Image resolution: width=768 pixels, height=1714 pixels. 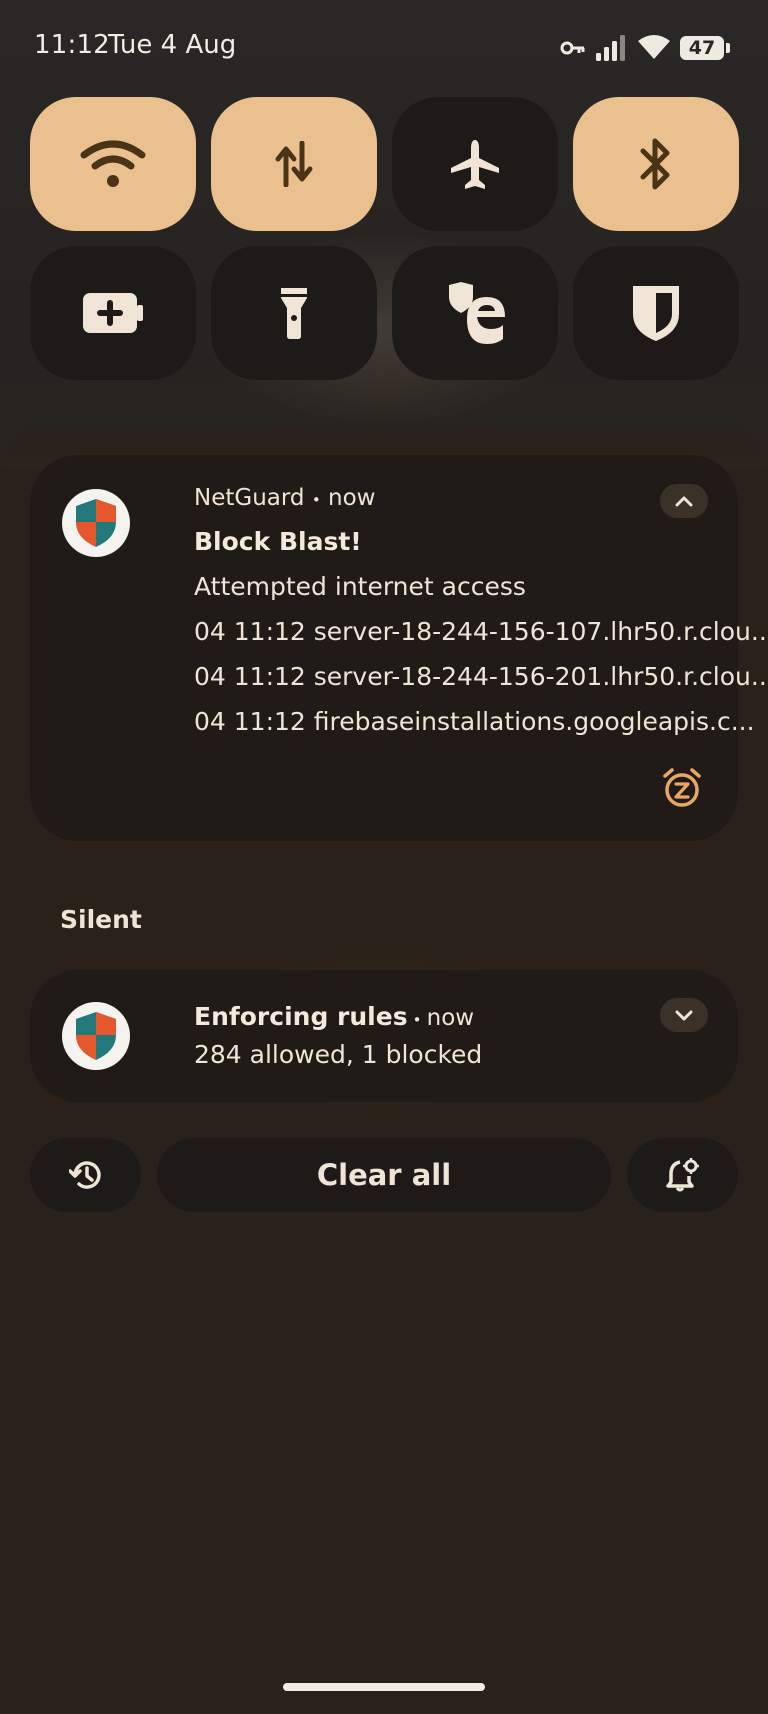 I want to click on snooze-icon, so click(x=682, y=787).